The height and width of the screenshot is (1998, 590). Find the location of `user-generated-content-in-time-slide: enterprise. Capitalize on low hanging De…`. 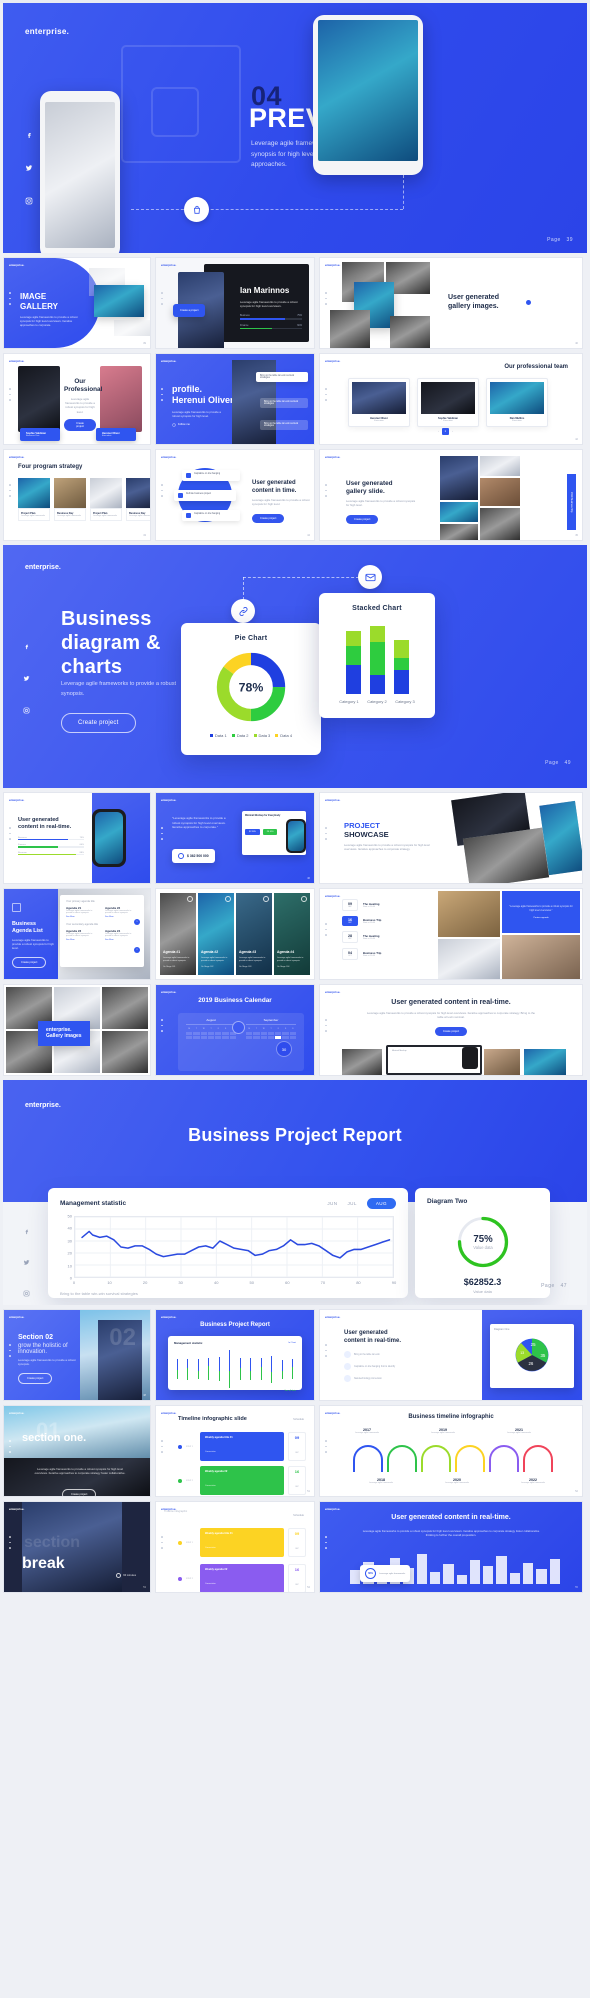

user-generated-content-in-time-slide: enterprise. Capitalize on low hanging De… is located at coordinates (235, 495).